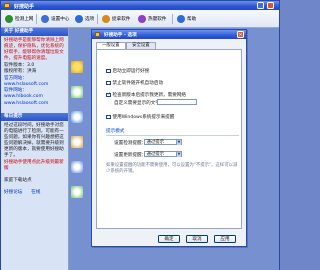 The height and width of the screenshot is (270, 320). I want to click on toolbar: 检测上网 设置中心 选项 捉拿软件 热键软件 帮助, so click(140, 19).